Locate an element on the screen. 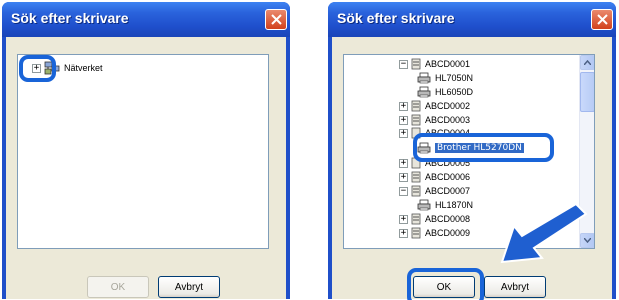  pointer-arrow-icon is located at coordinates (544, 233).